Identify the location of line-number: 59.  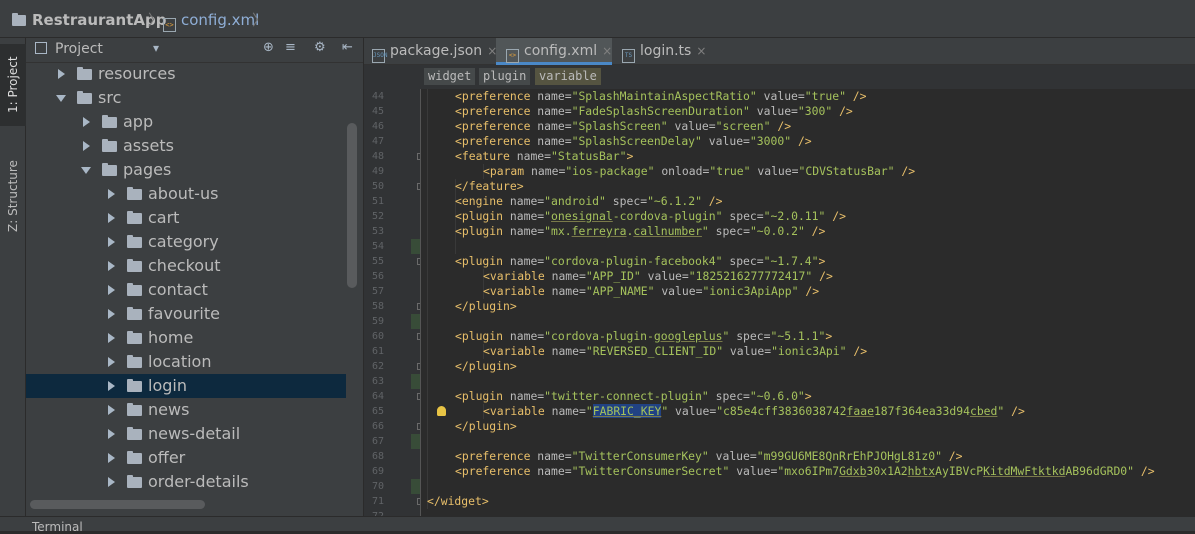
(377, 321).